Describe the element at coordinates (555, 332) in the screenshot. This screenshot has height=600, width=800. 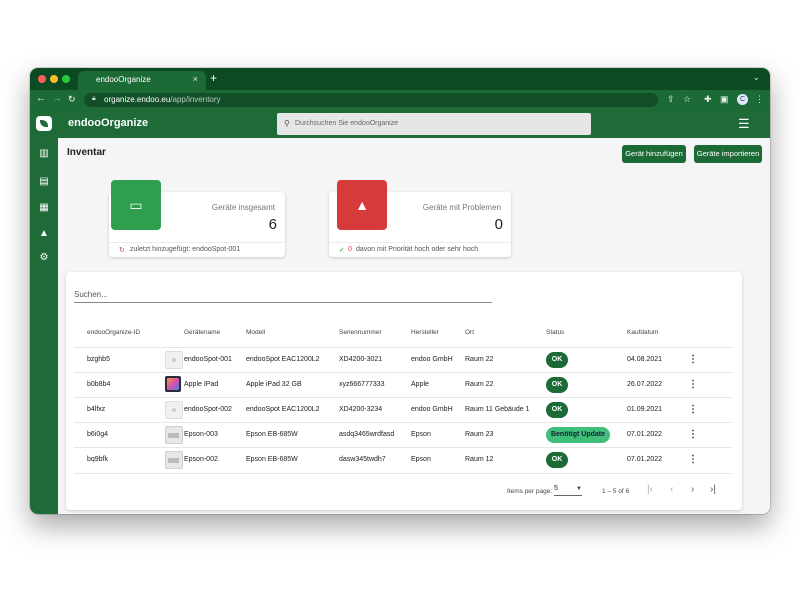
I see `column-header-status: Status` at that location.